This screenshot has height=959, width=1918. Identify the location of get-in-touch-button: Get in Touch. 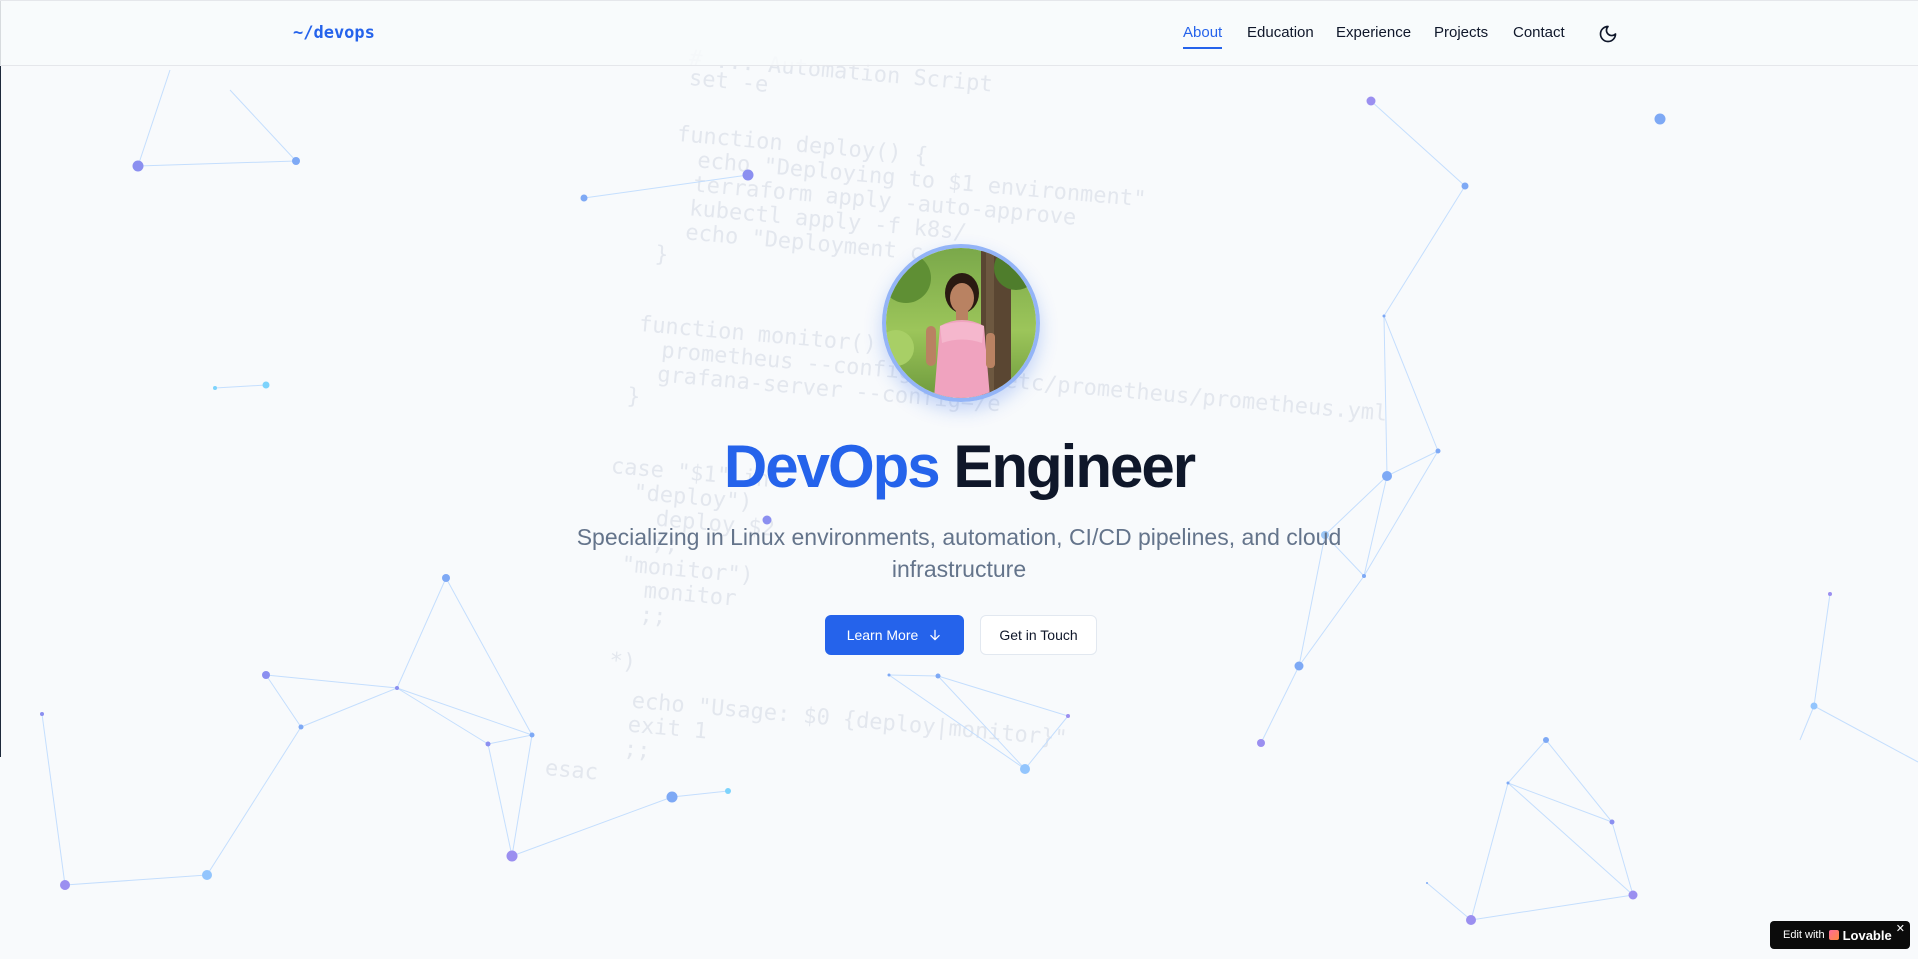
(1038, 635).